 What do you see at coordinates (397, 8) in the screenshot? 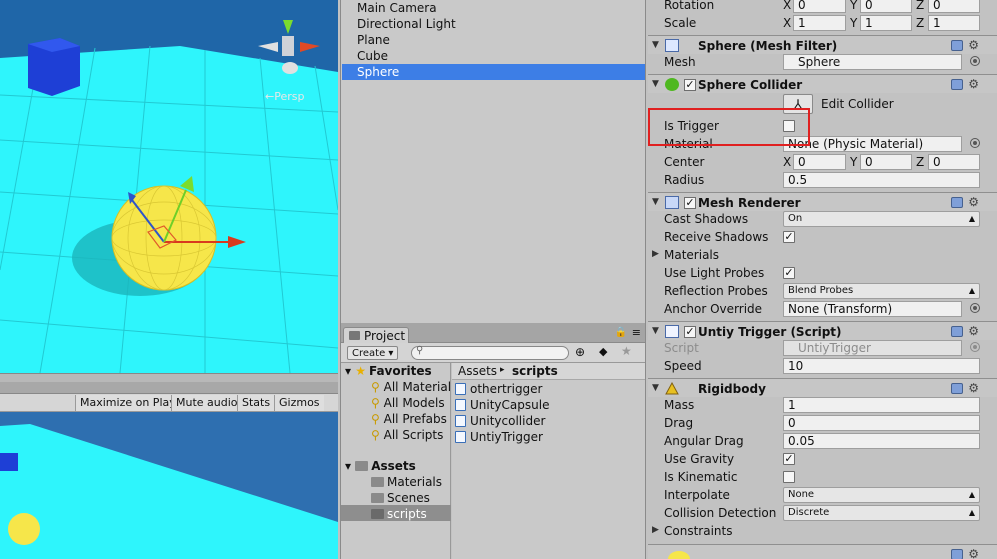
I see `hierarchy-item-main-camera: Main Camera` at bounding box center [397, 8].